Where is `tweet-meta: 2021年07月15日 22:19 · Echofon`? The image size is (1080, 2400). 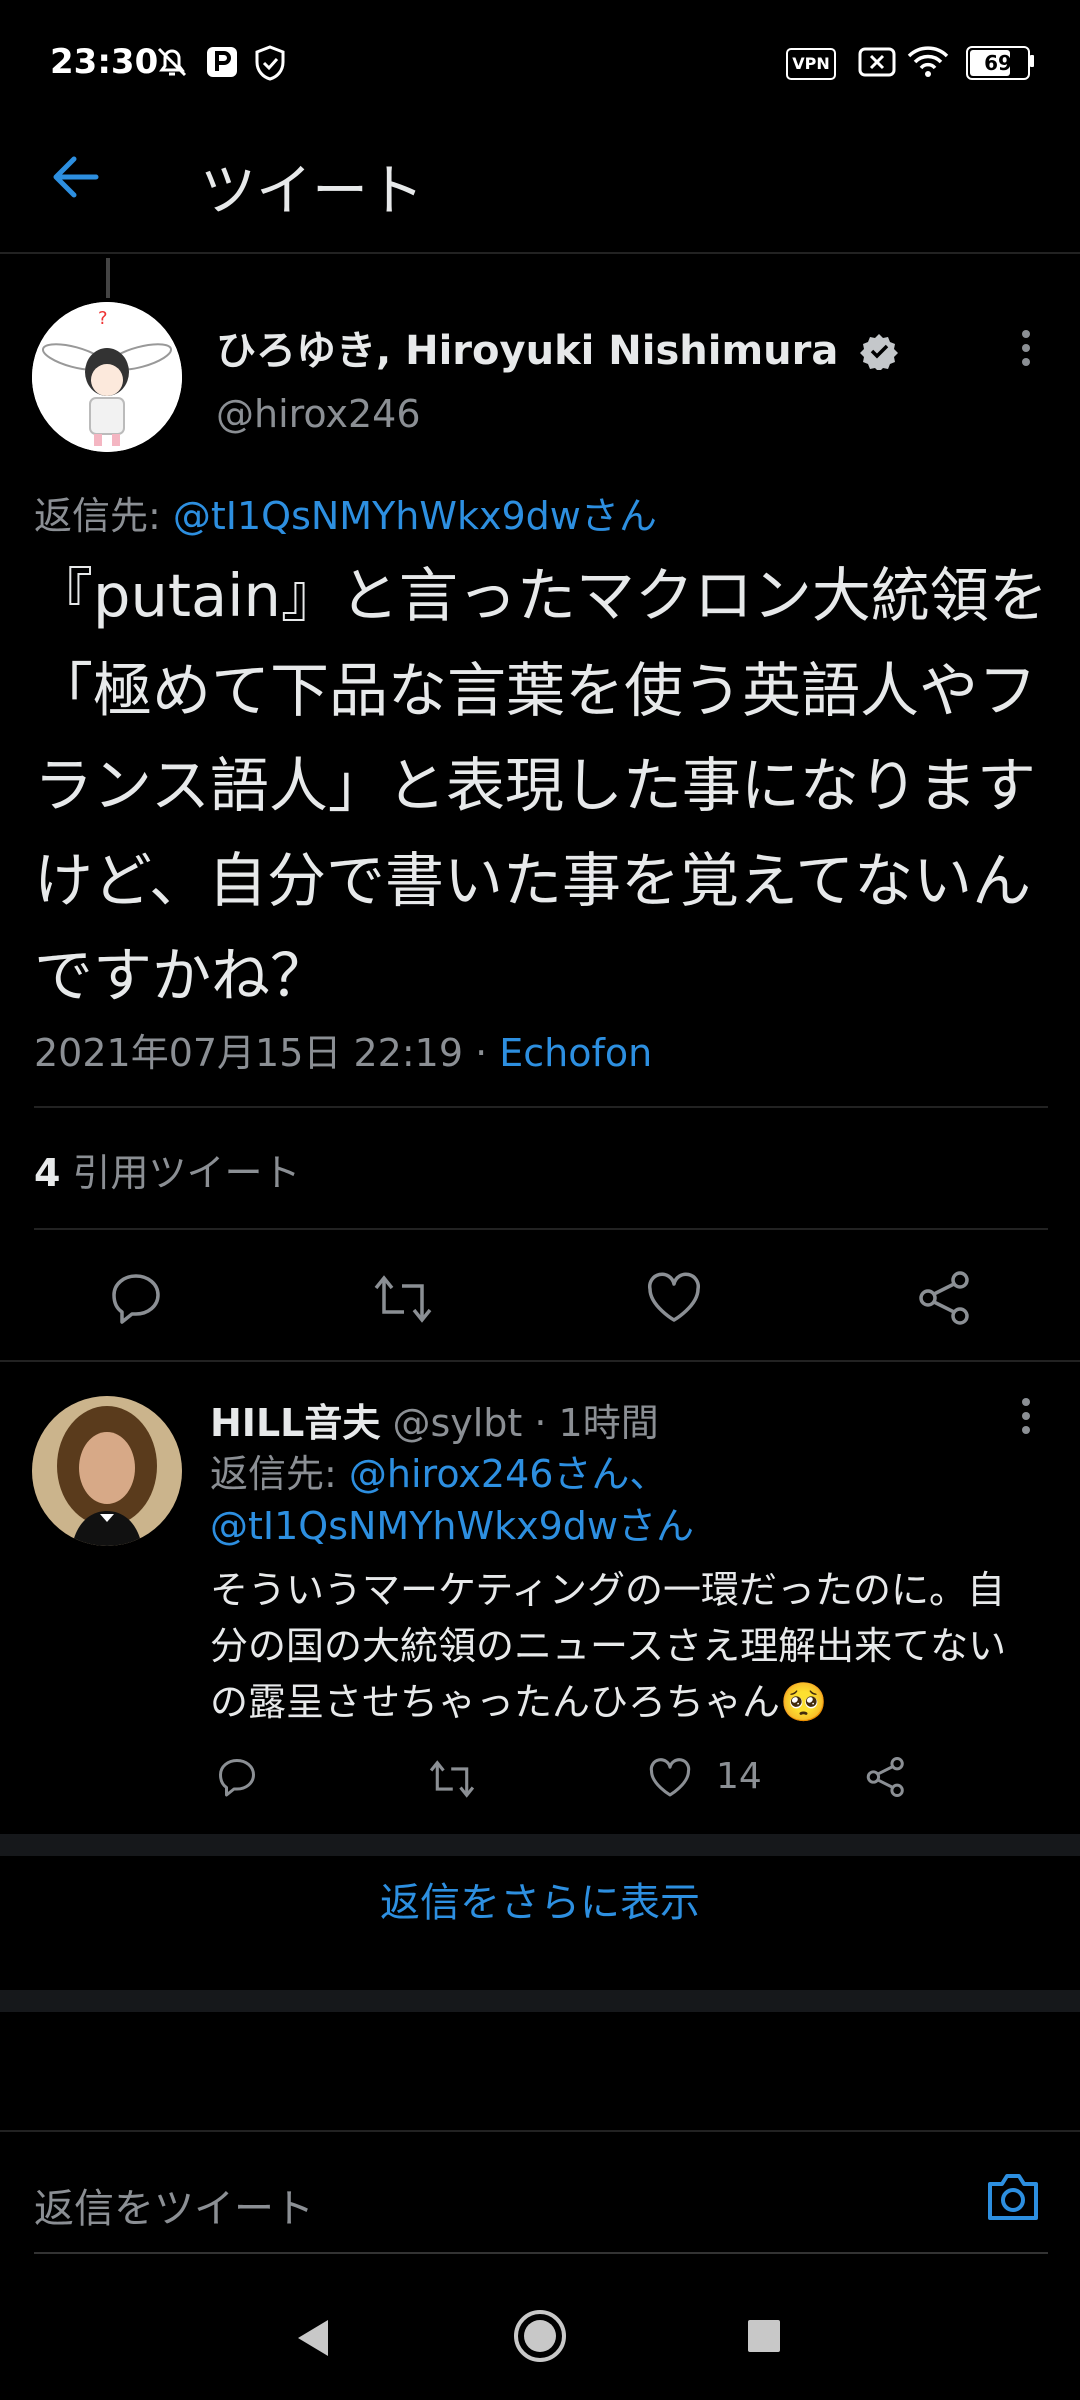 tweet-meta: 2021年07月15日 22:19 · Echofon is located at coordinates (343, 1049).